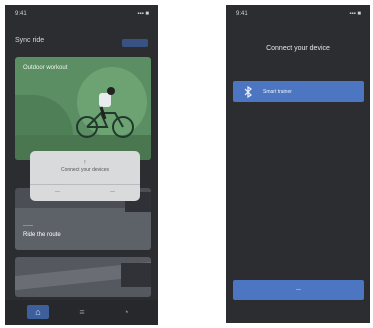 The height and width of the screenshot is (328, 373). Describe the element at coordinates (83, 229) in the screenshot. I see `route-card-image` at that location.